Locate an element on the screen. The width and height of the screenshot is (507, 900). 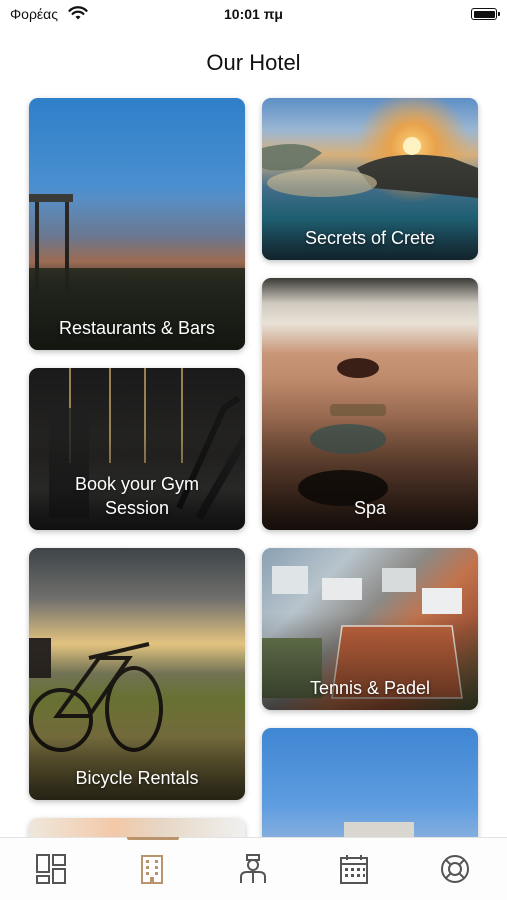
tab-concierge is located at coordinates (252, 869).